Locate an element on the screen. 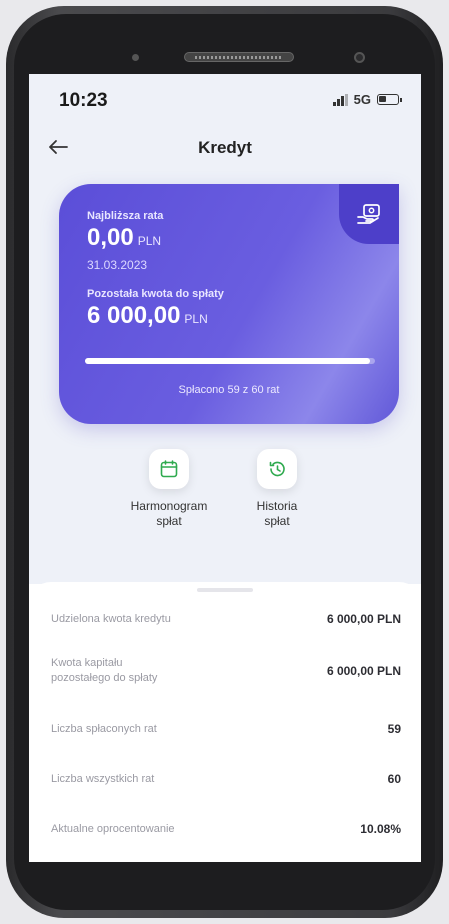  remaining-amount: 6 000,00 PLN is located at coordinates (147, 316).